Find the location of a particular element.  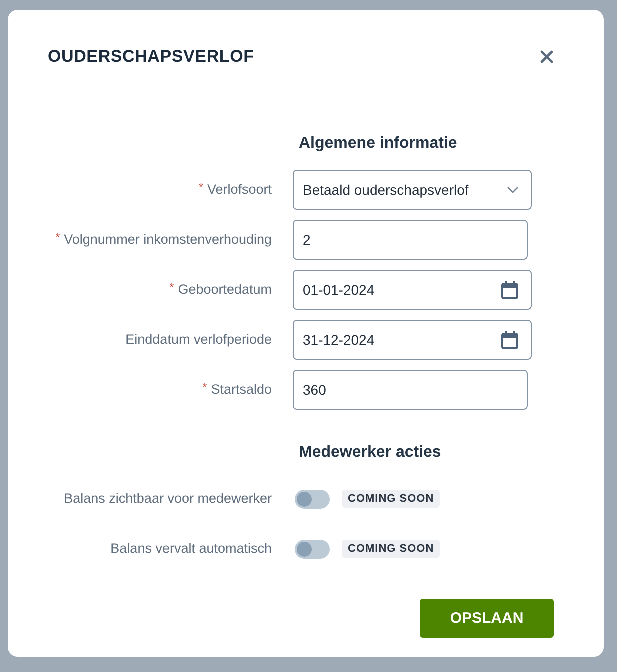

field-label: Balans vervalt automatisch is located at coordinates (191, 548).